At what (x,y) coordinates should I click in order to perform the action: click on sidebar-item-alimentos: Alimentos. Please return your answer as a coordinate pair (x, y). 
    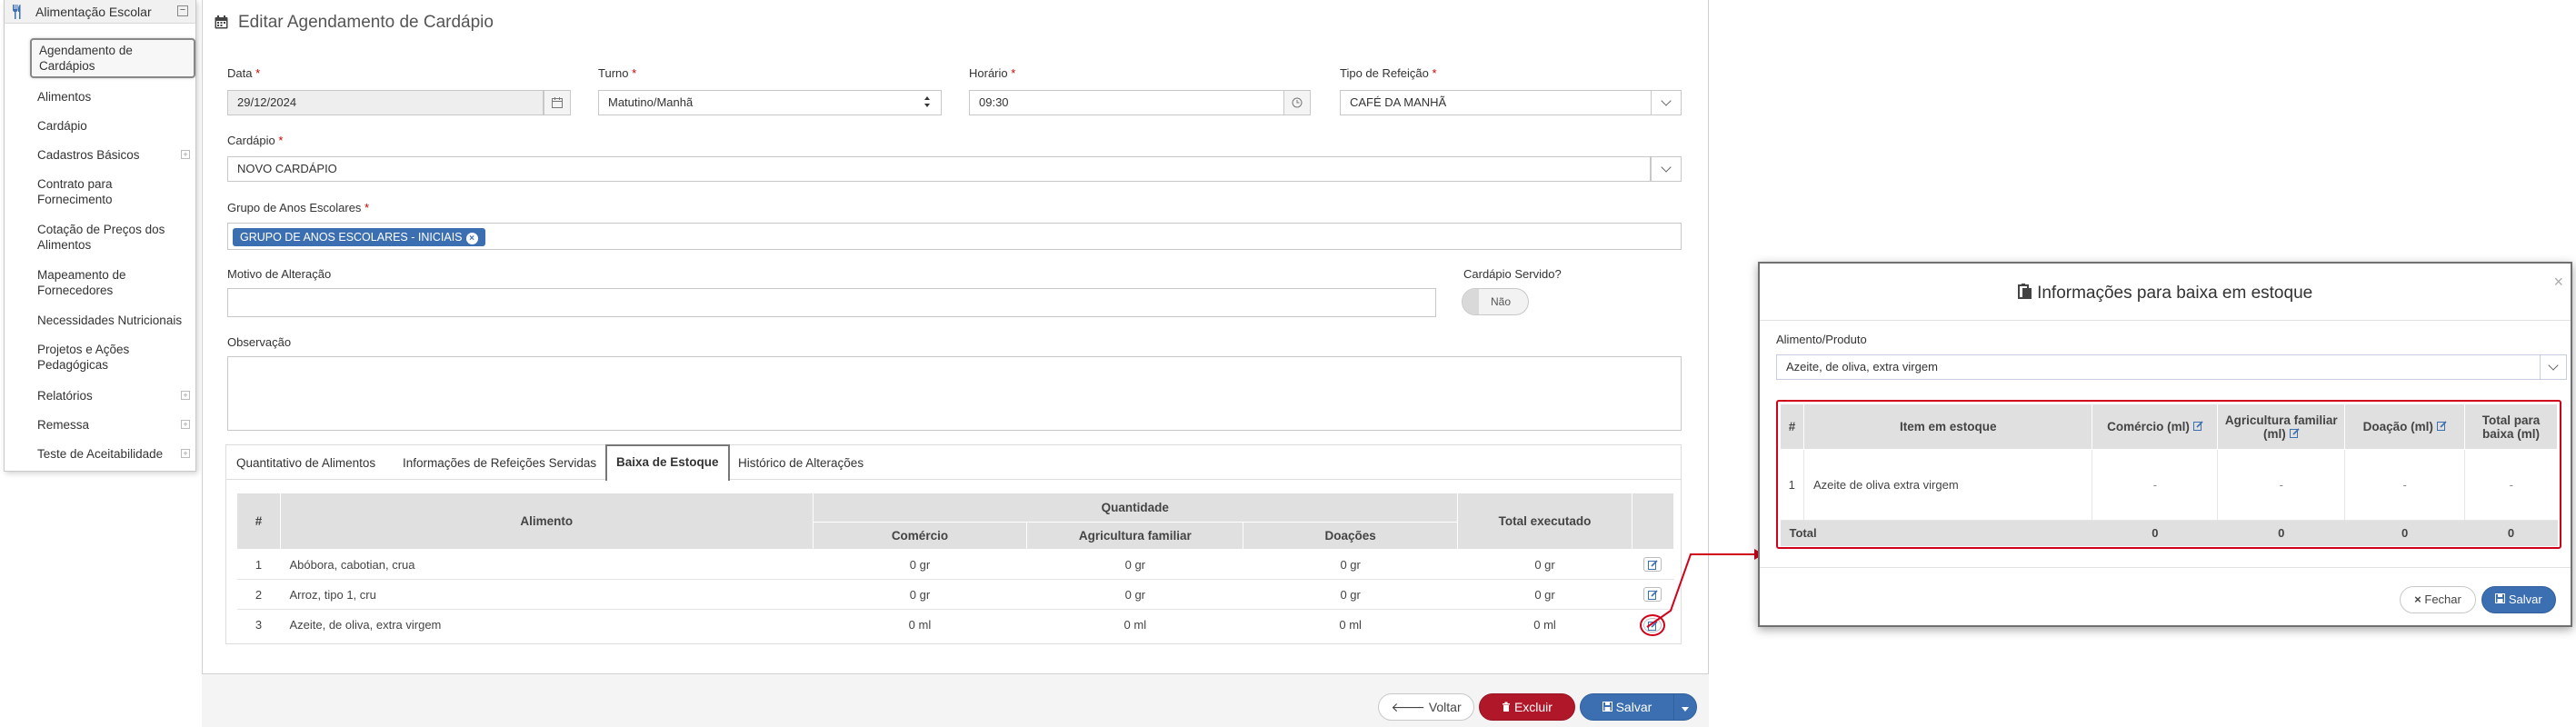
    Looking at the image, I should click on (112, 97).